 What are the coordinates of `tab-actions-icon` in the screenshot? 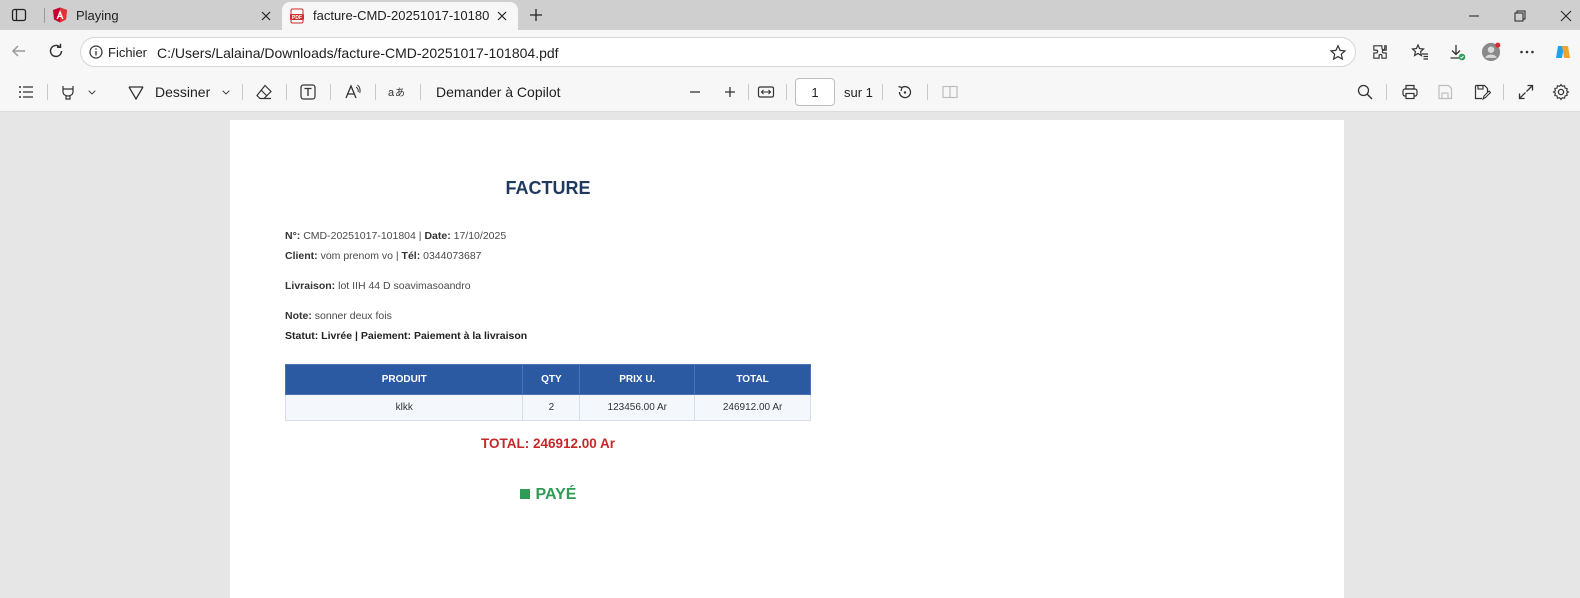 It's located at (19, 15).